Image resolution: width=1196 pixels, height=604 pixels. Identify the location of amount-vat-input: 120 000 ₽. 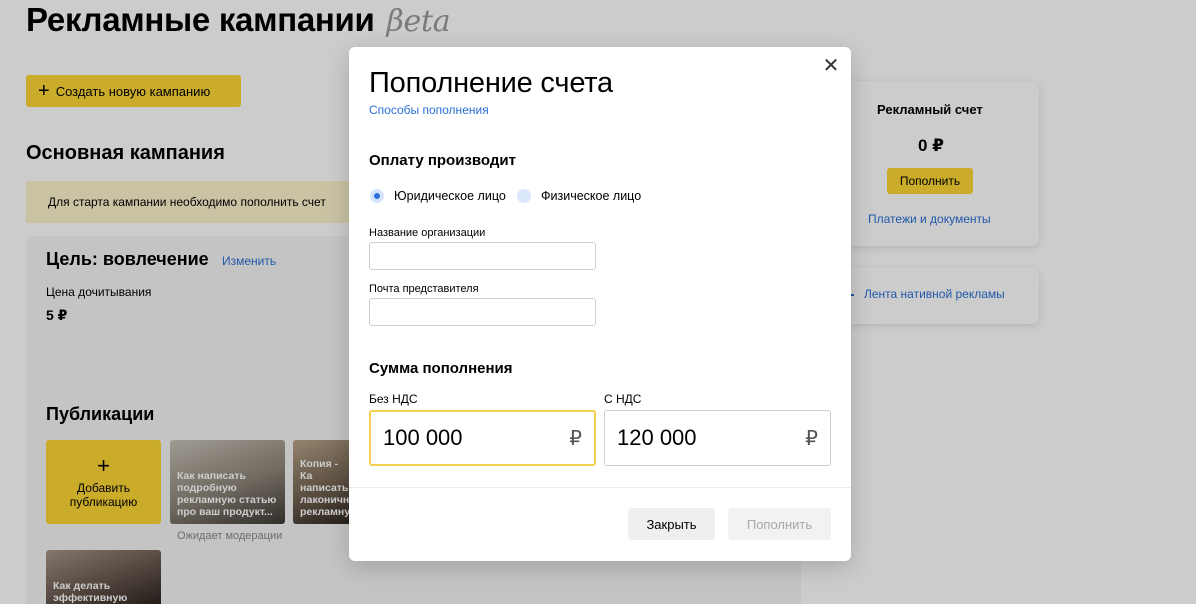
(717, 438).